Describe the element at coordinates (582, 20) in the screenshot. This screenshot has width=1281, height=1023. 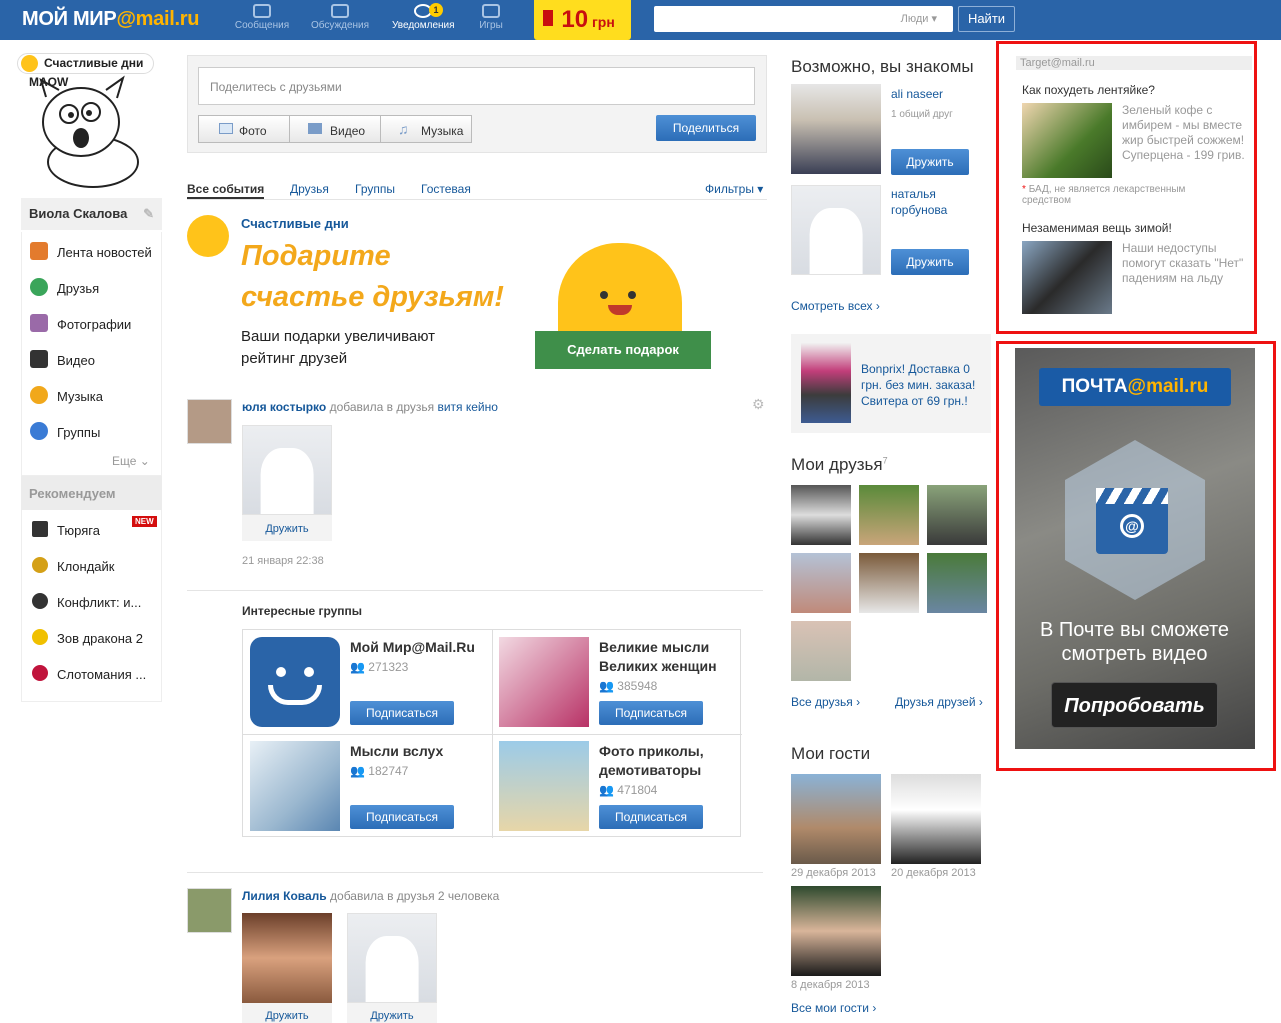
I see `promo-balance-button: 10 грн` at that location.